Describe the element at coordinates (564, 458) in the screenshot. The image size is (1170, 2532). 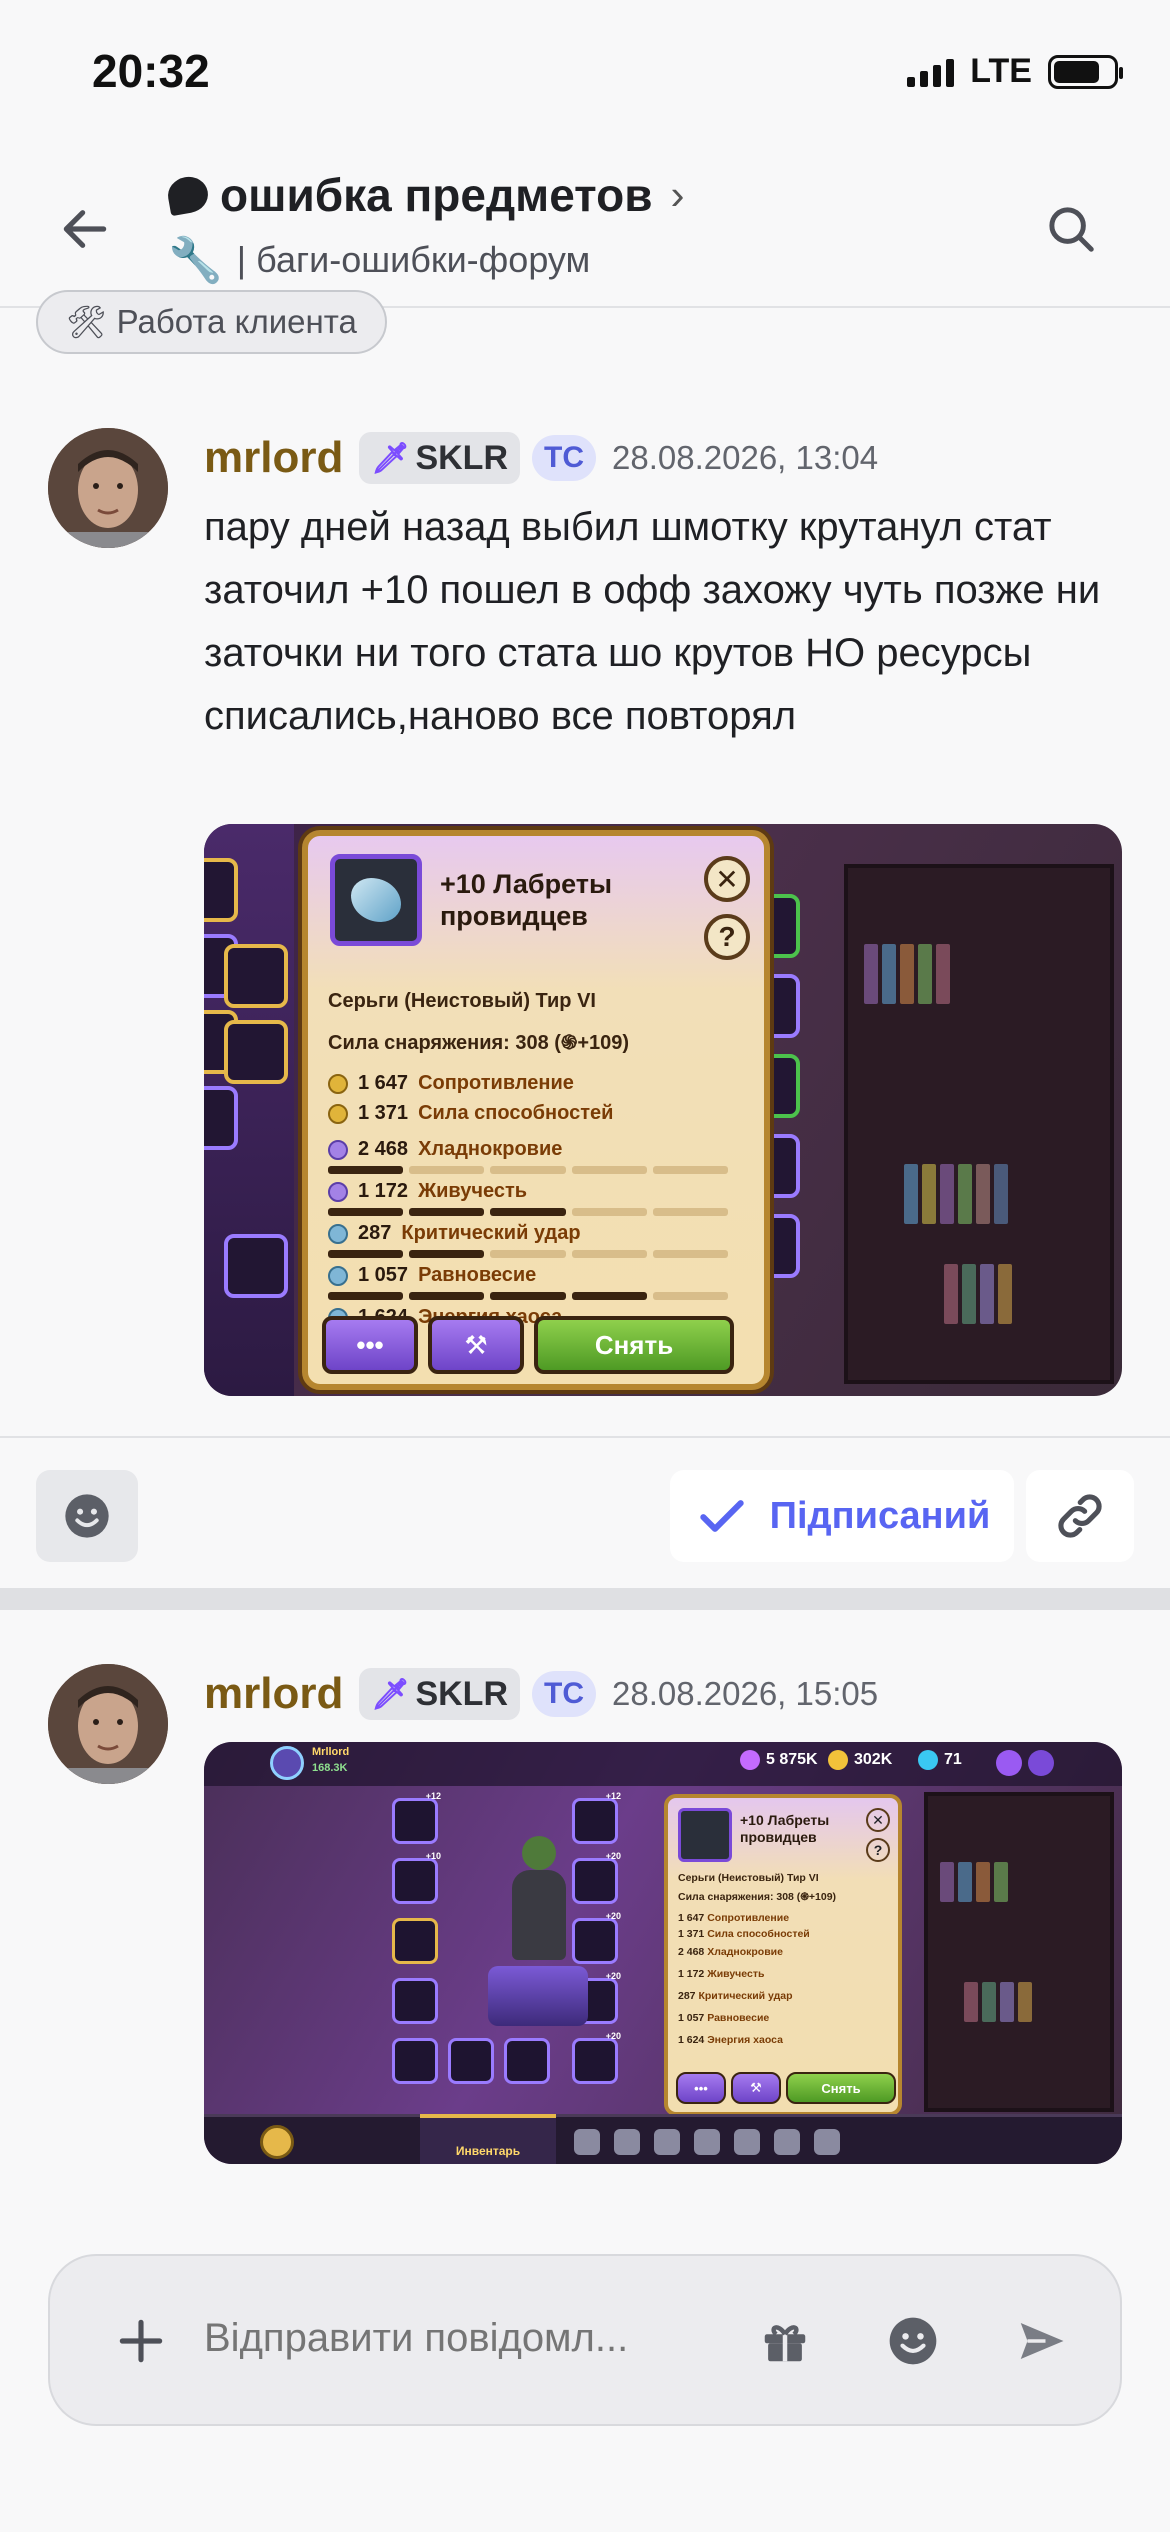
I see `op-badge: TC` at that location.